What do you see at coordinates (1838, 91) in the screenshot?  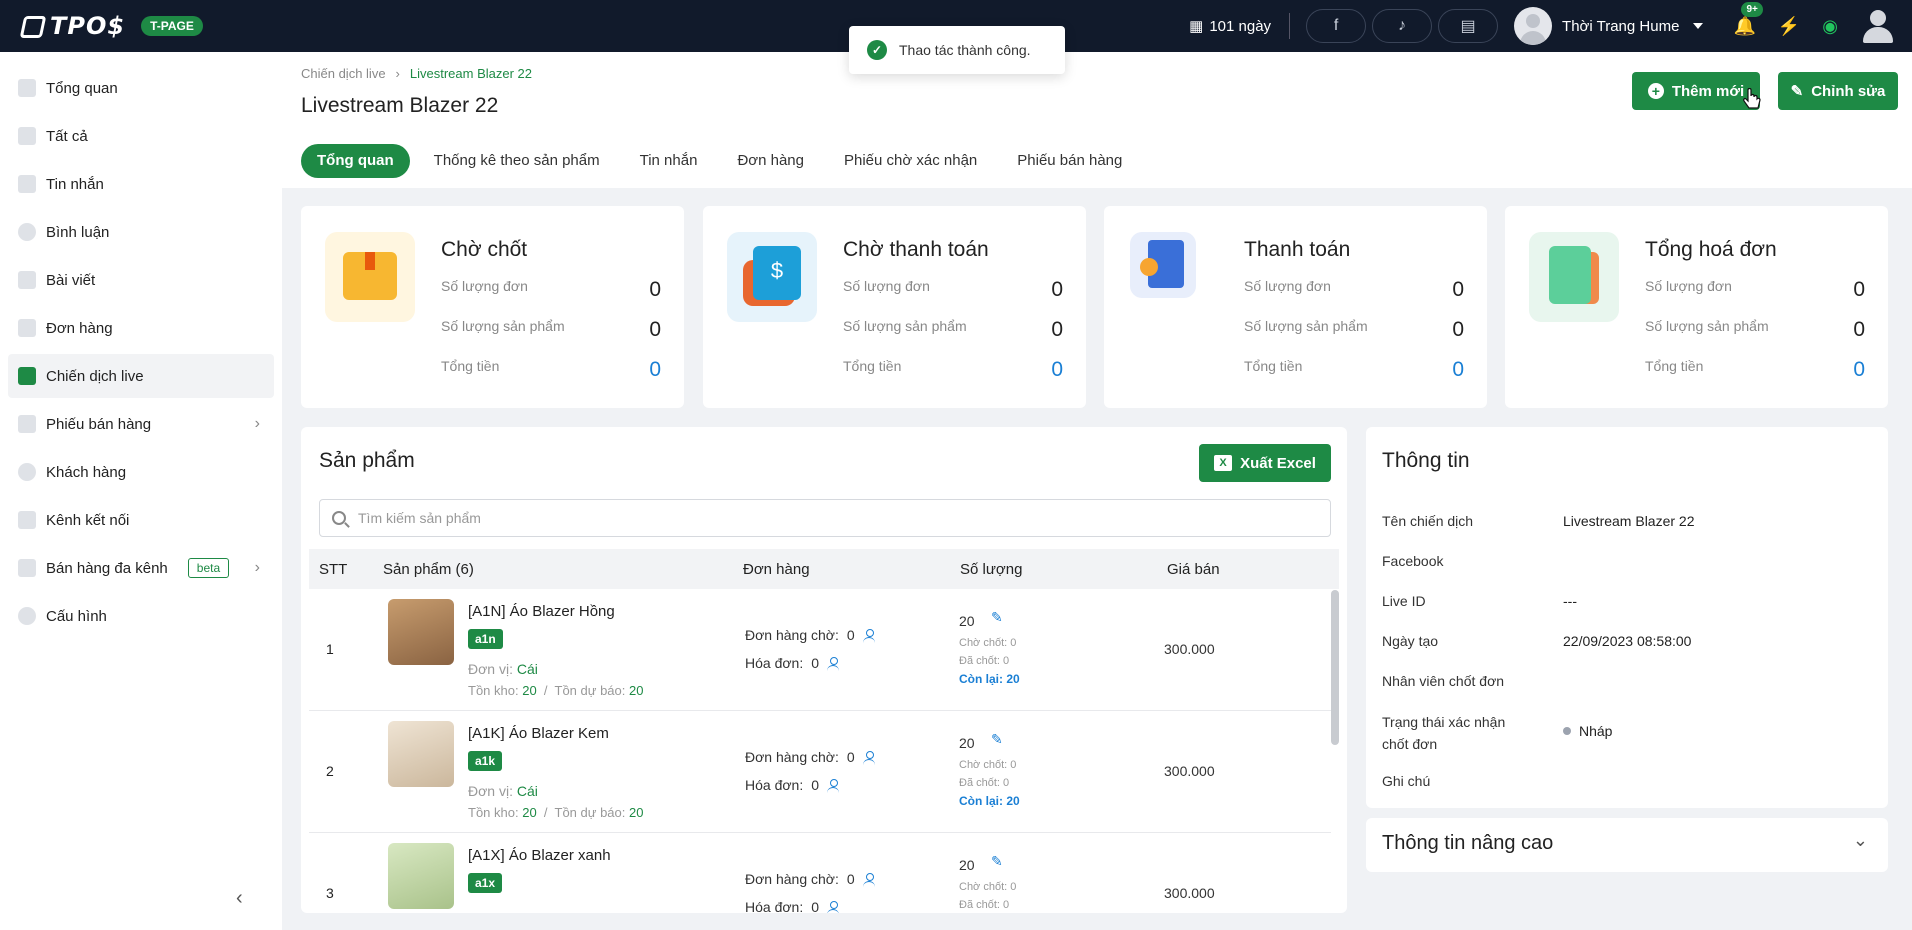 I see `edit-button: ✎ Chỉnh sửa` at bounding box center [1838, 91].